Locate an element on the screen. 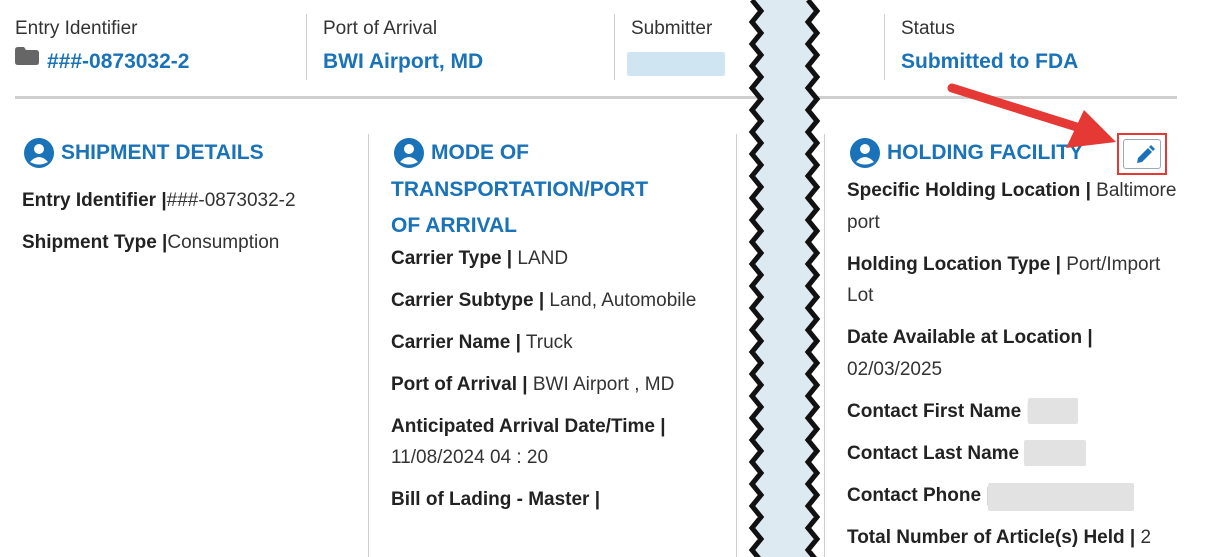  mode-title-line-3: OF ARRIVAL is located at coordinates (454, 225).